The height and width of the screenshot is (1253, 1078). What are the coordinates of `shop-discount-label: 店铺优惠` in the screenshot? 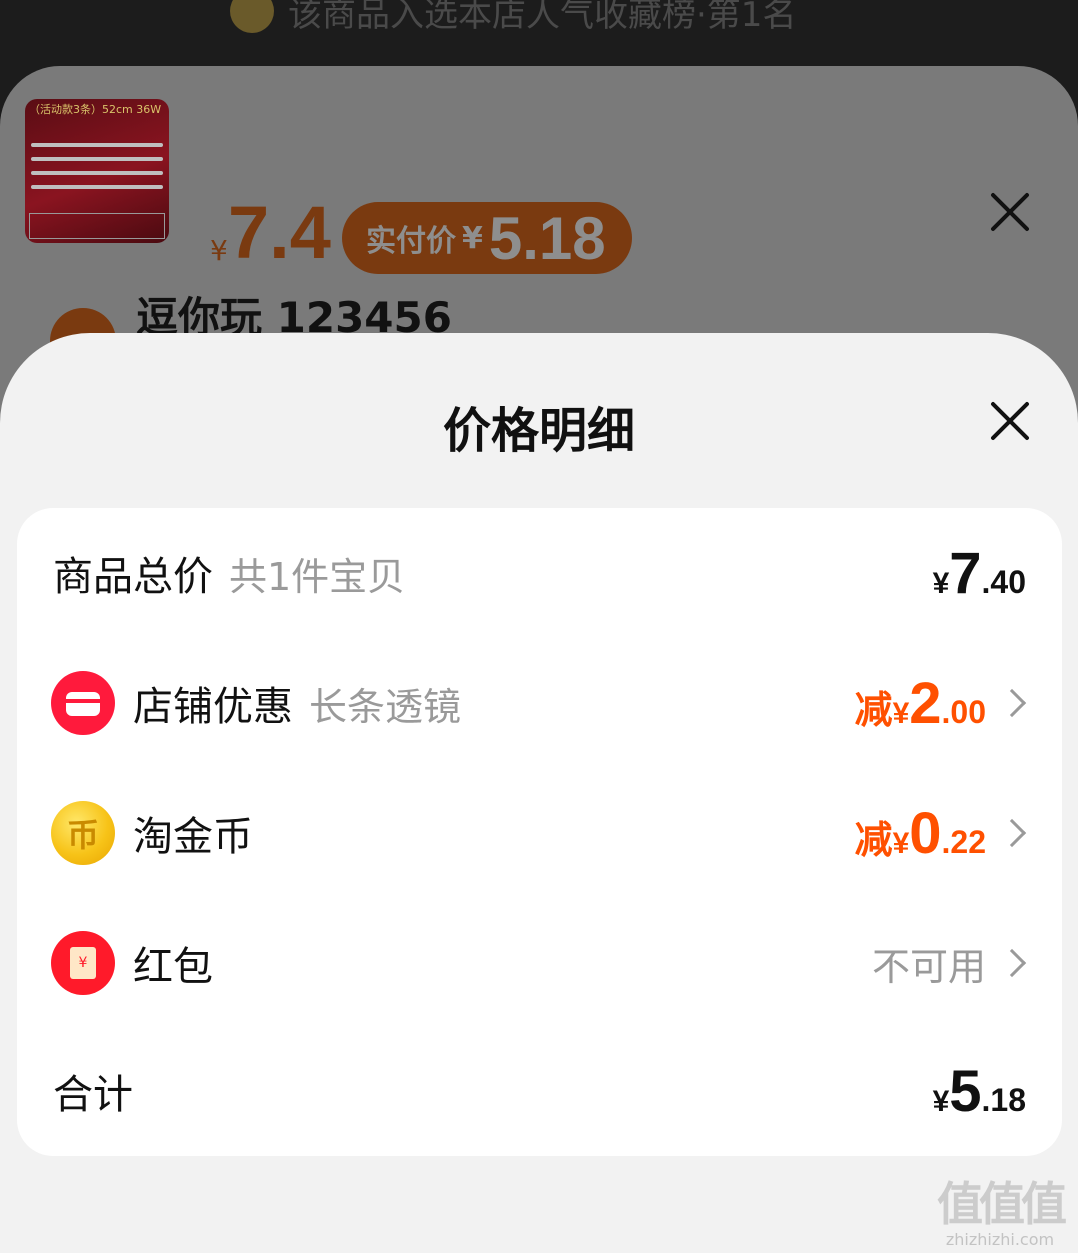 It's located at (213, 707).